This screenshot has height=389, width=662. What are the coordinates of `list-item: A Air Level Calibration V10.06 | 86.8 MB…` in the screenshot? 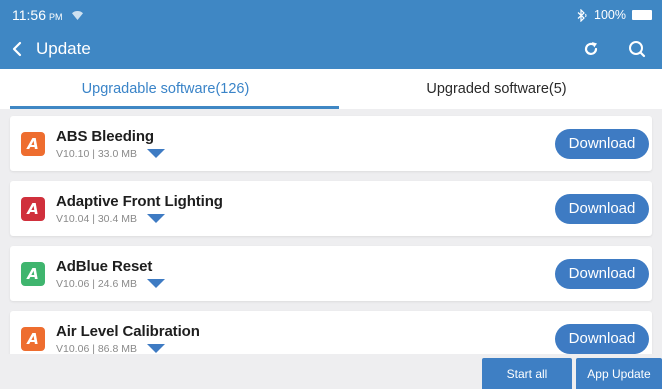 It's located at (331, 332).